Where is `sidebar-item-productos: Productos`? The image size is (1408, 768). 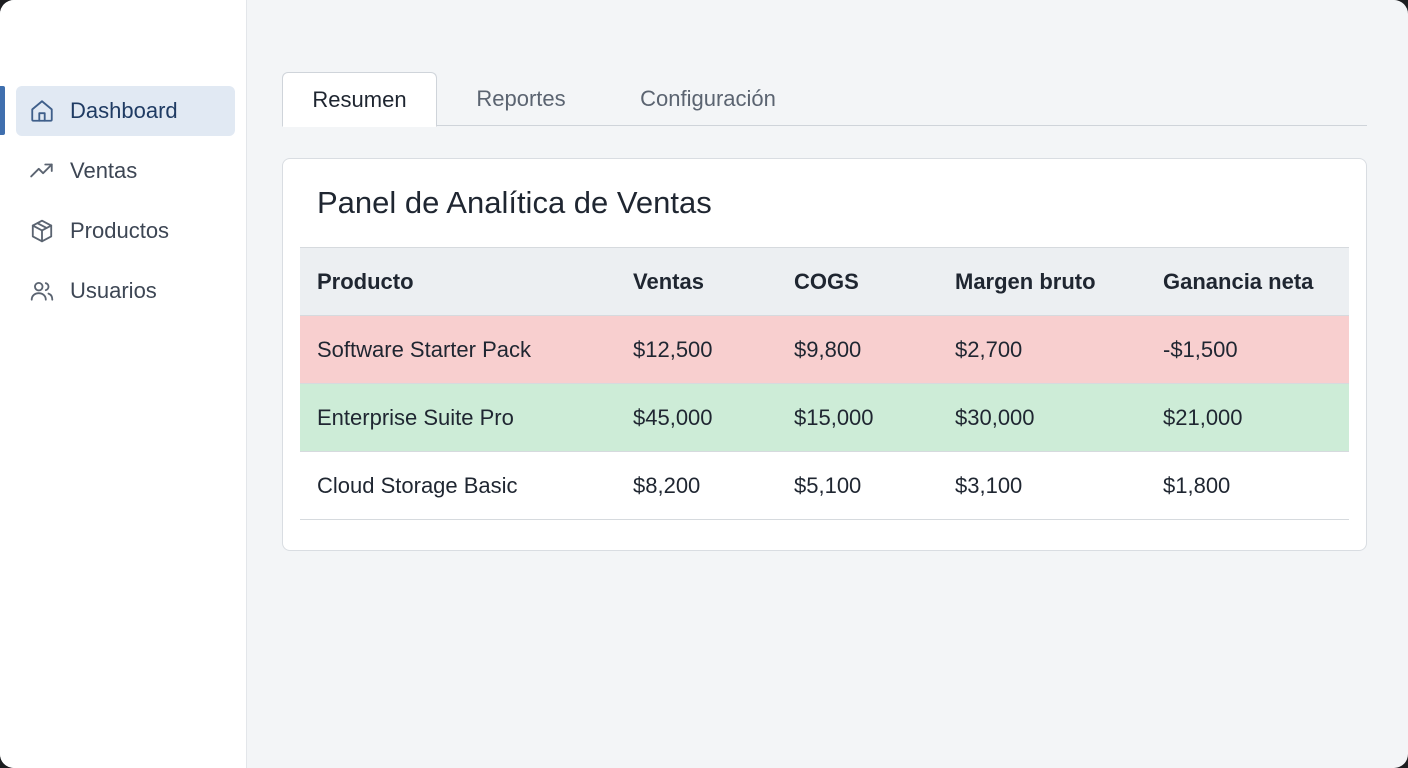 sidebar-item-productos: Productos is located at coordinates (125, 231).